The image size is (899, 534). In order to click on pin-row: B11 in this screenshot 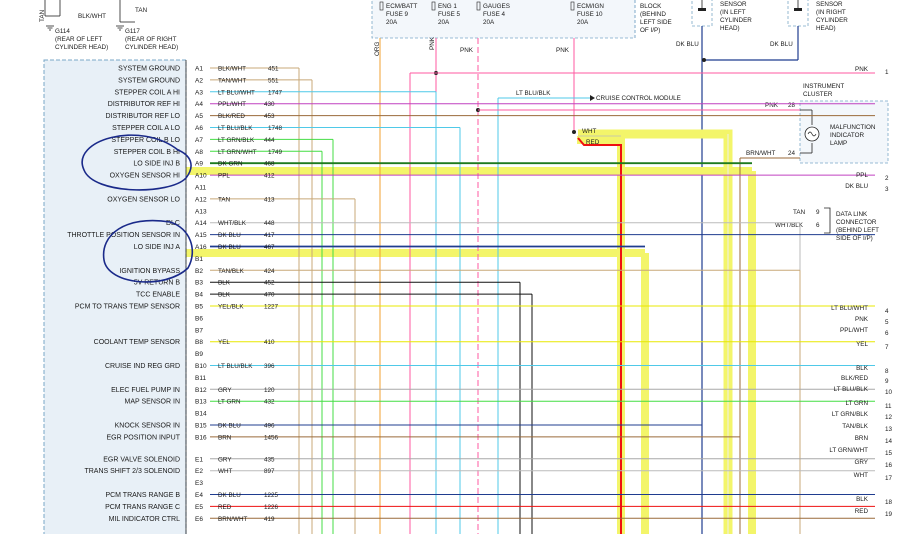, I will do `click(200, 378)`.